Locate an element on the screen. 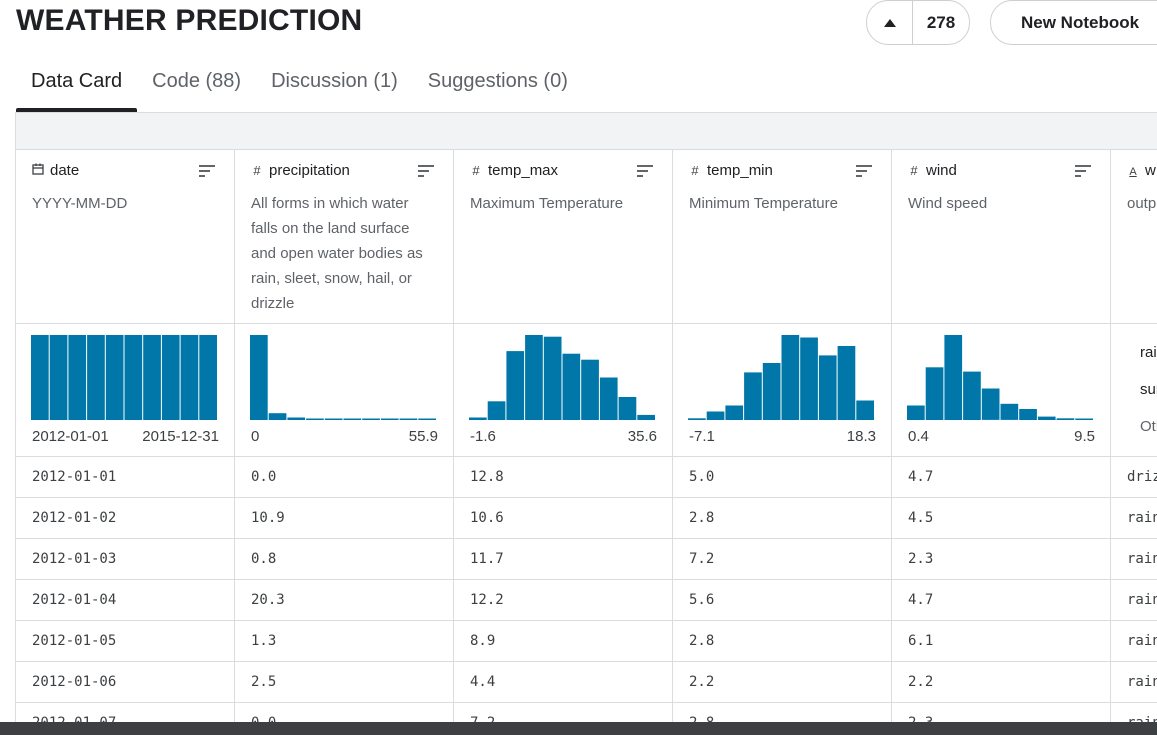 Image resolution: width=1157 pixels, height=735 pixels. column-summary: -1.6 35.6 is located at coordinates (563, 390).